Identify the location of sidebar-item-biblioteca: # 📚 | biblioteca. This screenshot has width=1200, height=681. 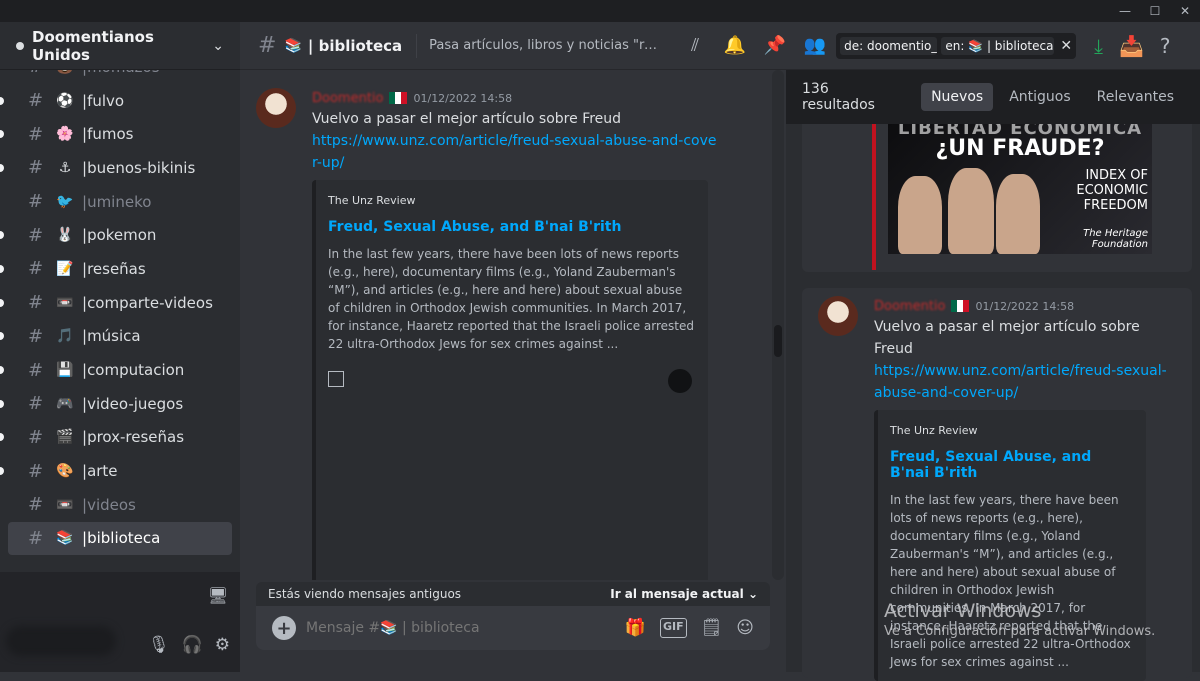
(120, 538).